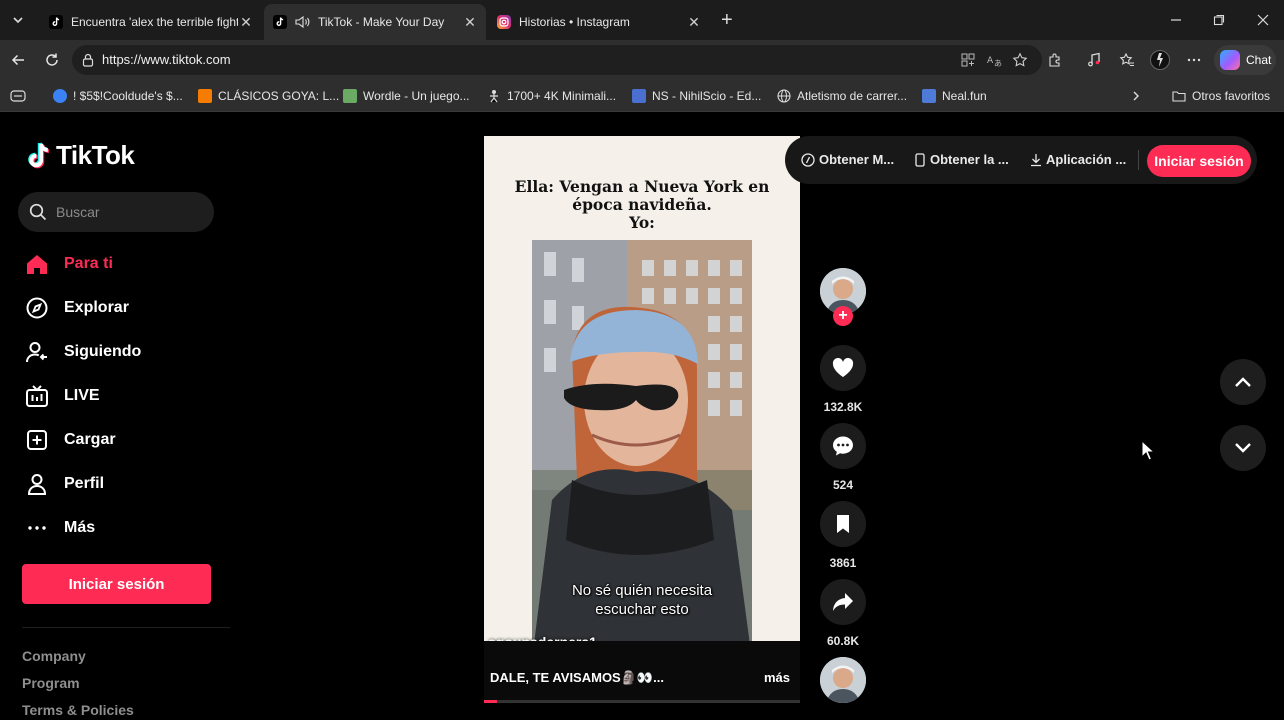 The height and width of the screenshot is (720, 1284). I want to click on browser-tab-tiktok: TikTok - Make Your Day ✕, so click(375, 22).